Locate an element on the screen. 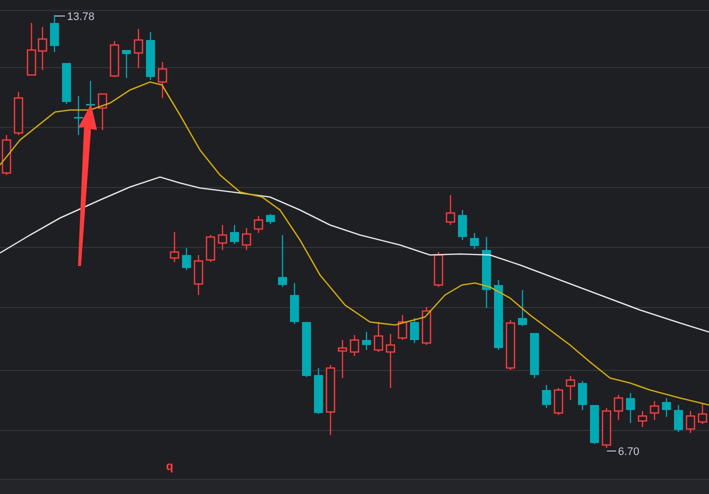 The height and width of the screenshot is (494, 709). marker-text: q is located at coordinates (170, 466).